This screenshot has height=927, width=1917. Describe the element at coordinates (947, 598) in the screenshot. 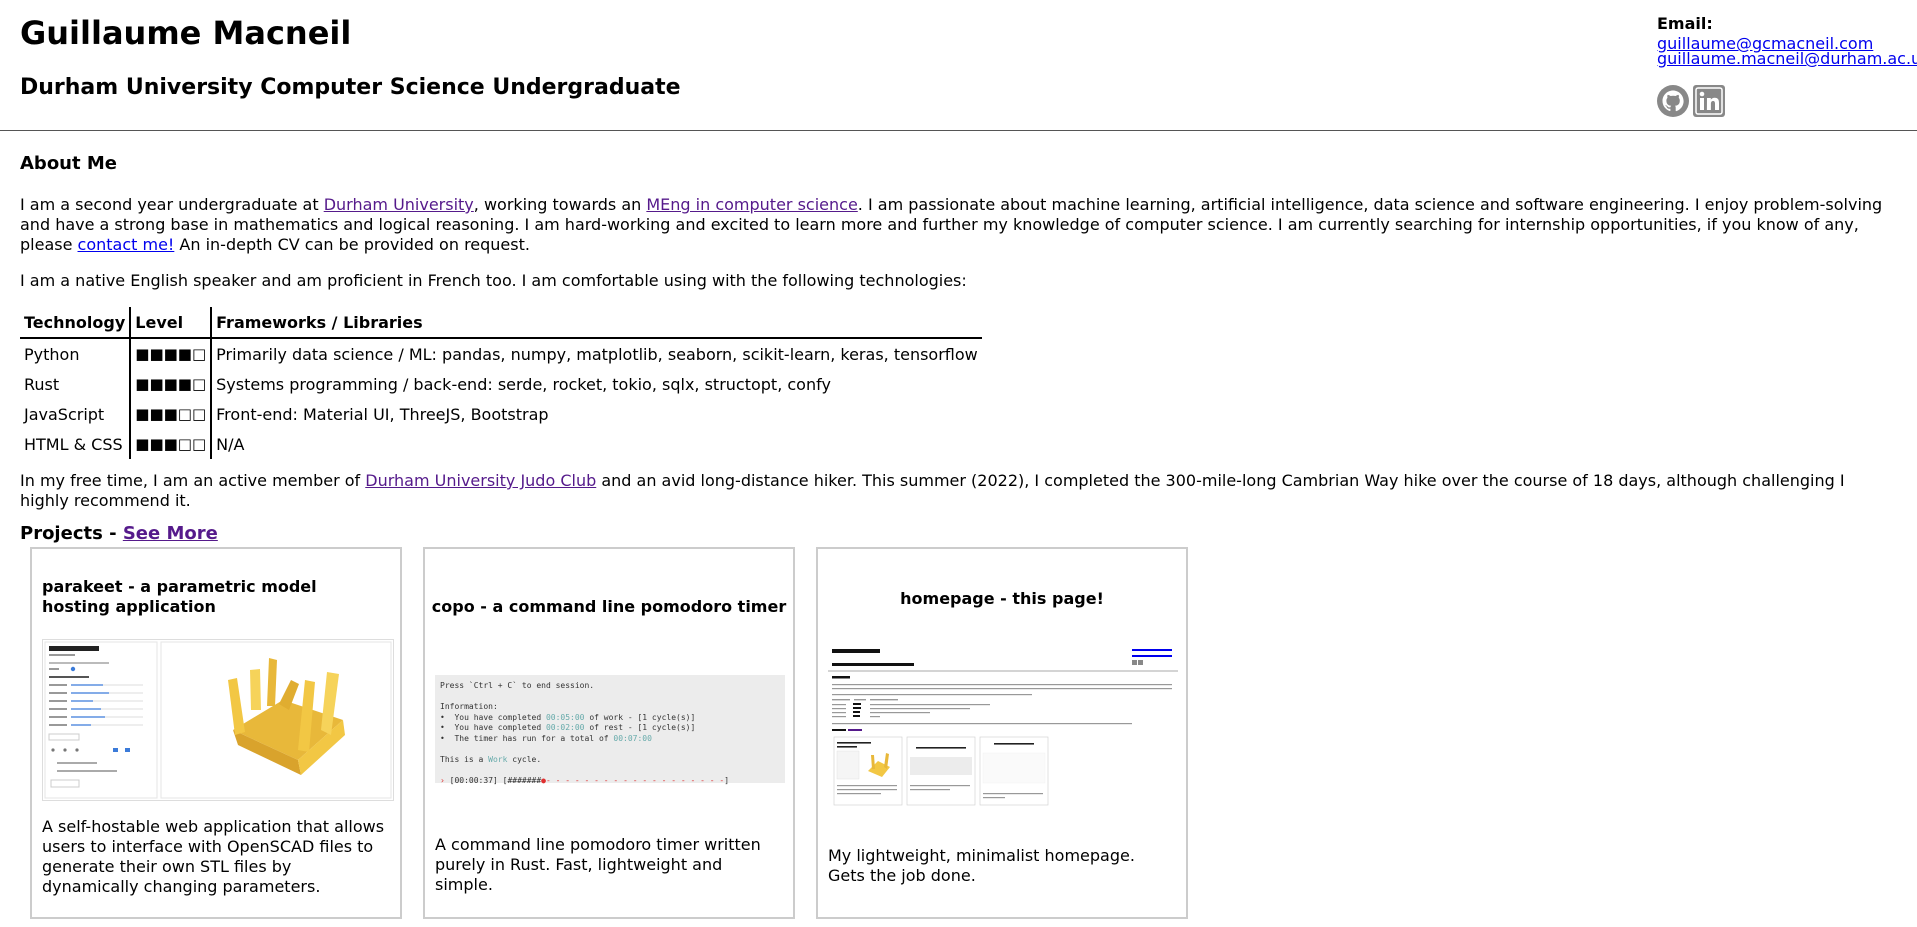

I see `project-name: homepage` at that location.